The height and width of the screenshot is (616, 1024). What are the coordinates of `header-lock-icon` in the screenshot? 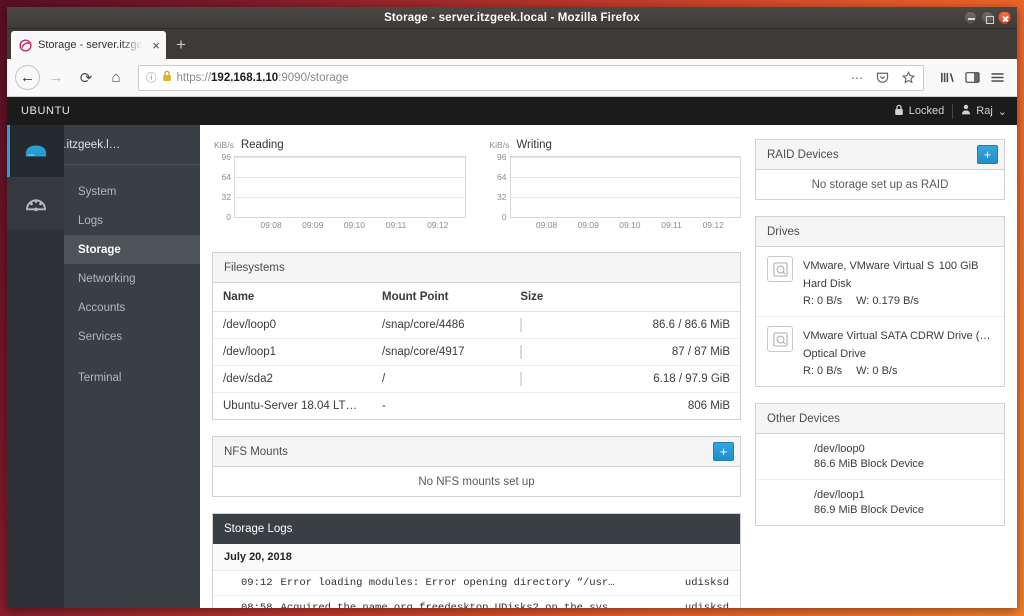 It's located at (899, 111).